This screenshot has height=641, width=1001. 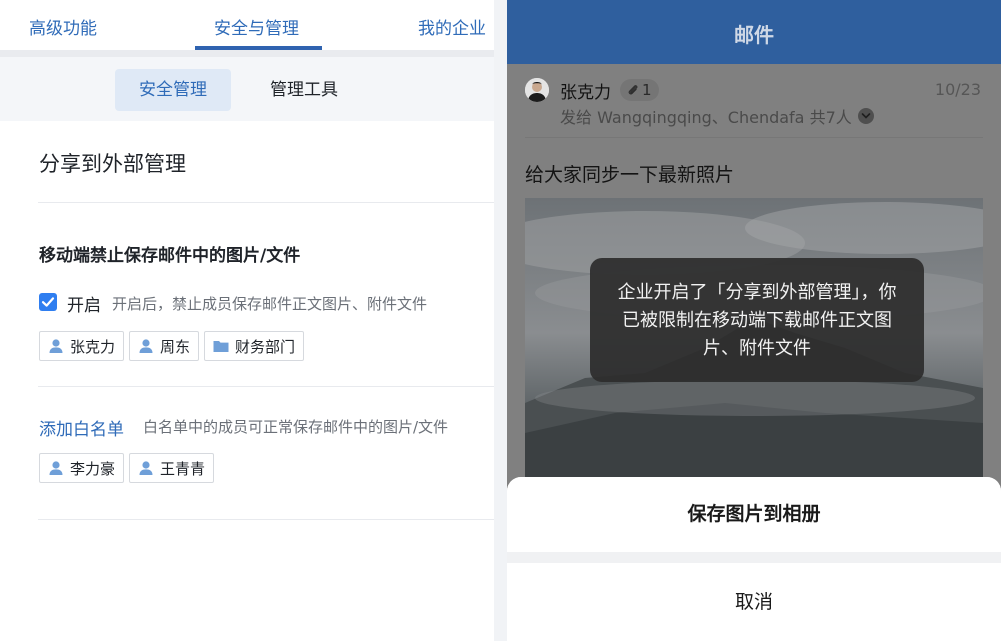 What do you see at coordinates (585, 90) in the screenshot?
I see `sender-name: 张克力` at bounding box center [585, 90].